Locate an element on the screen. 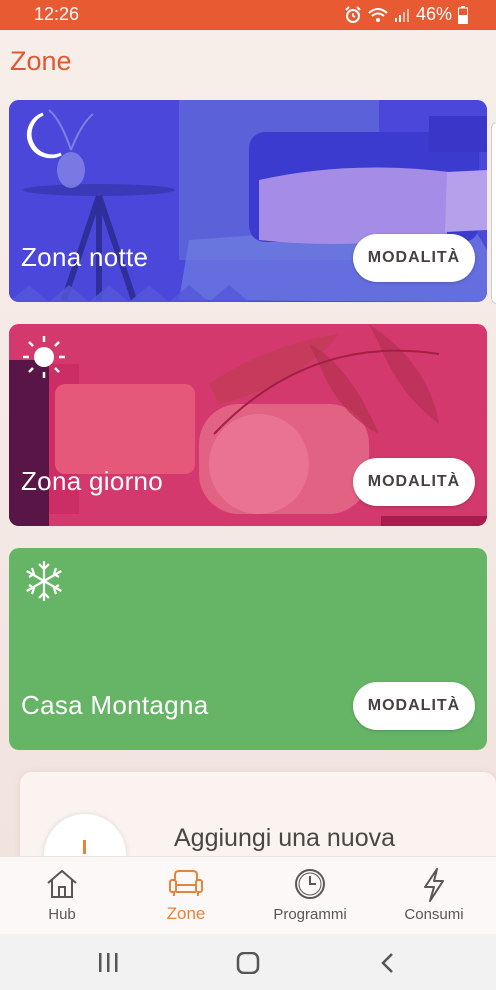  page-title: Zone is located at coordinates (41, 61).